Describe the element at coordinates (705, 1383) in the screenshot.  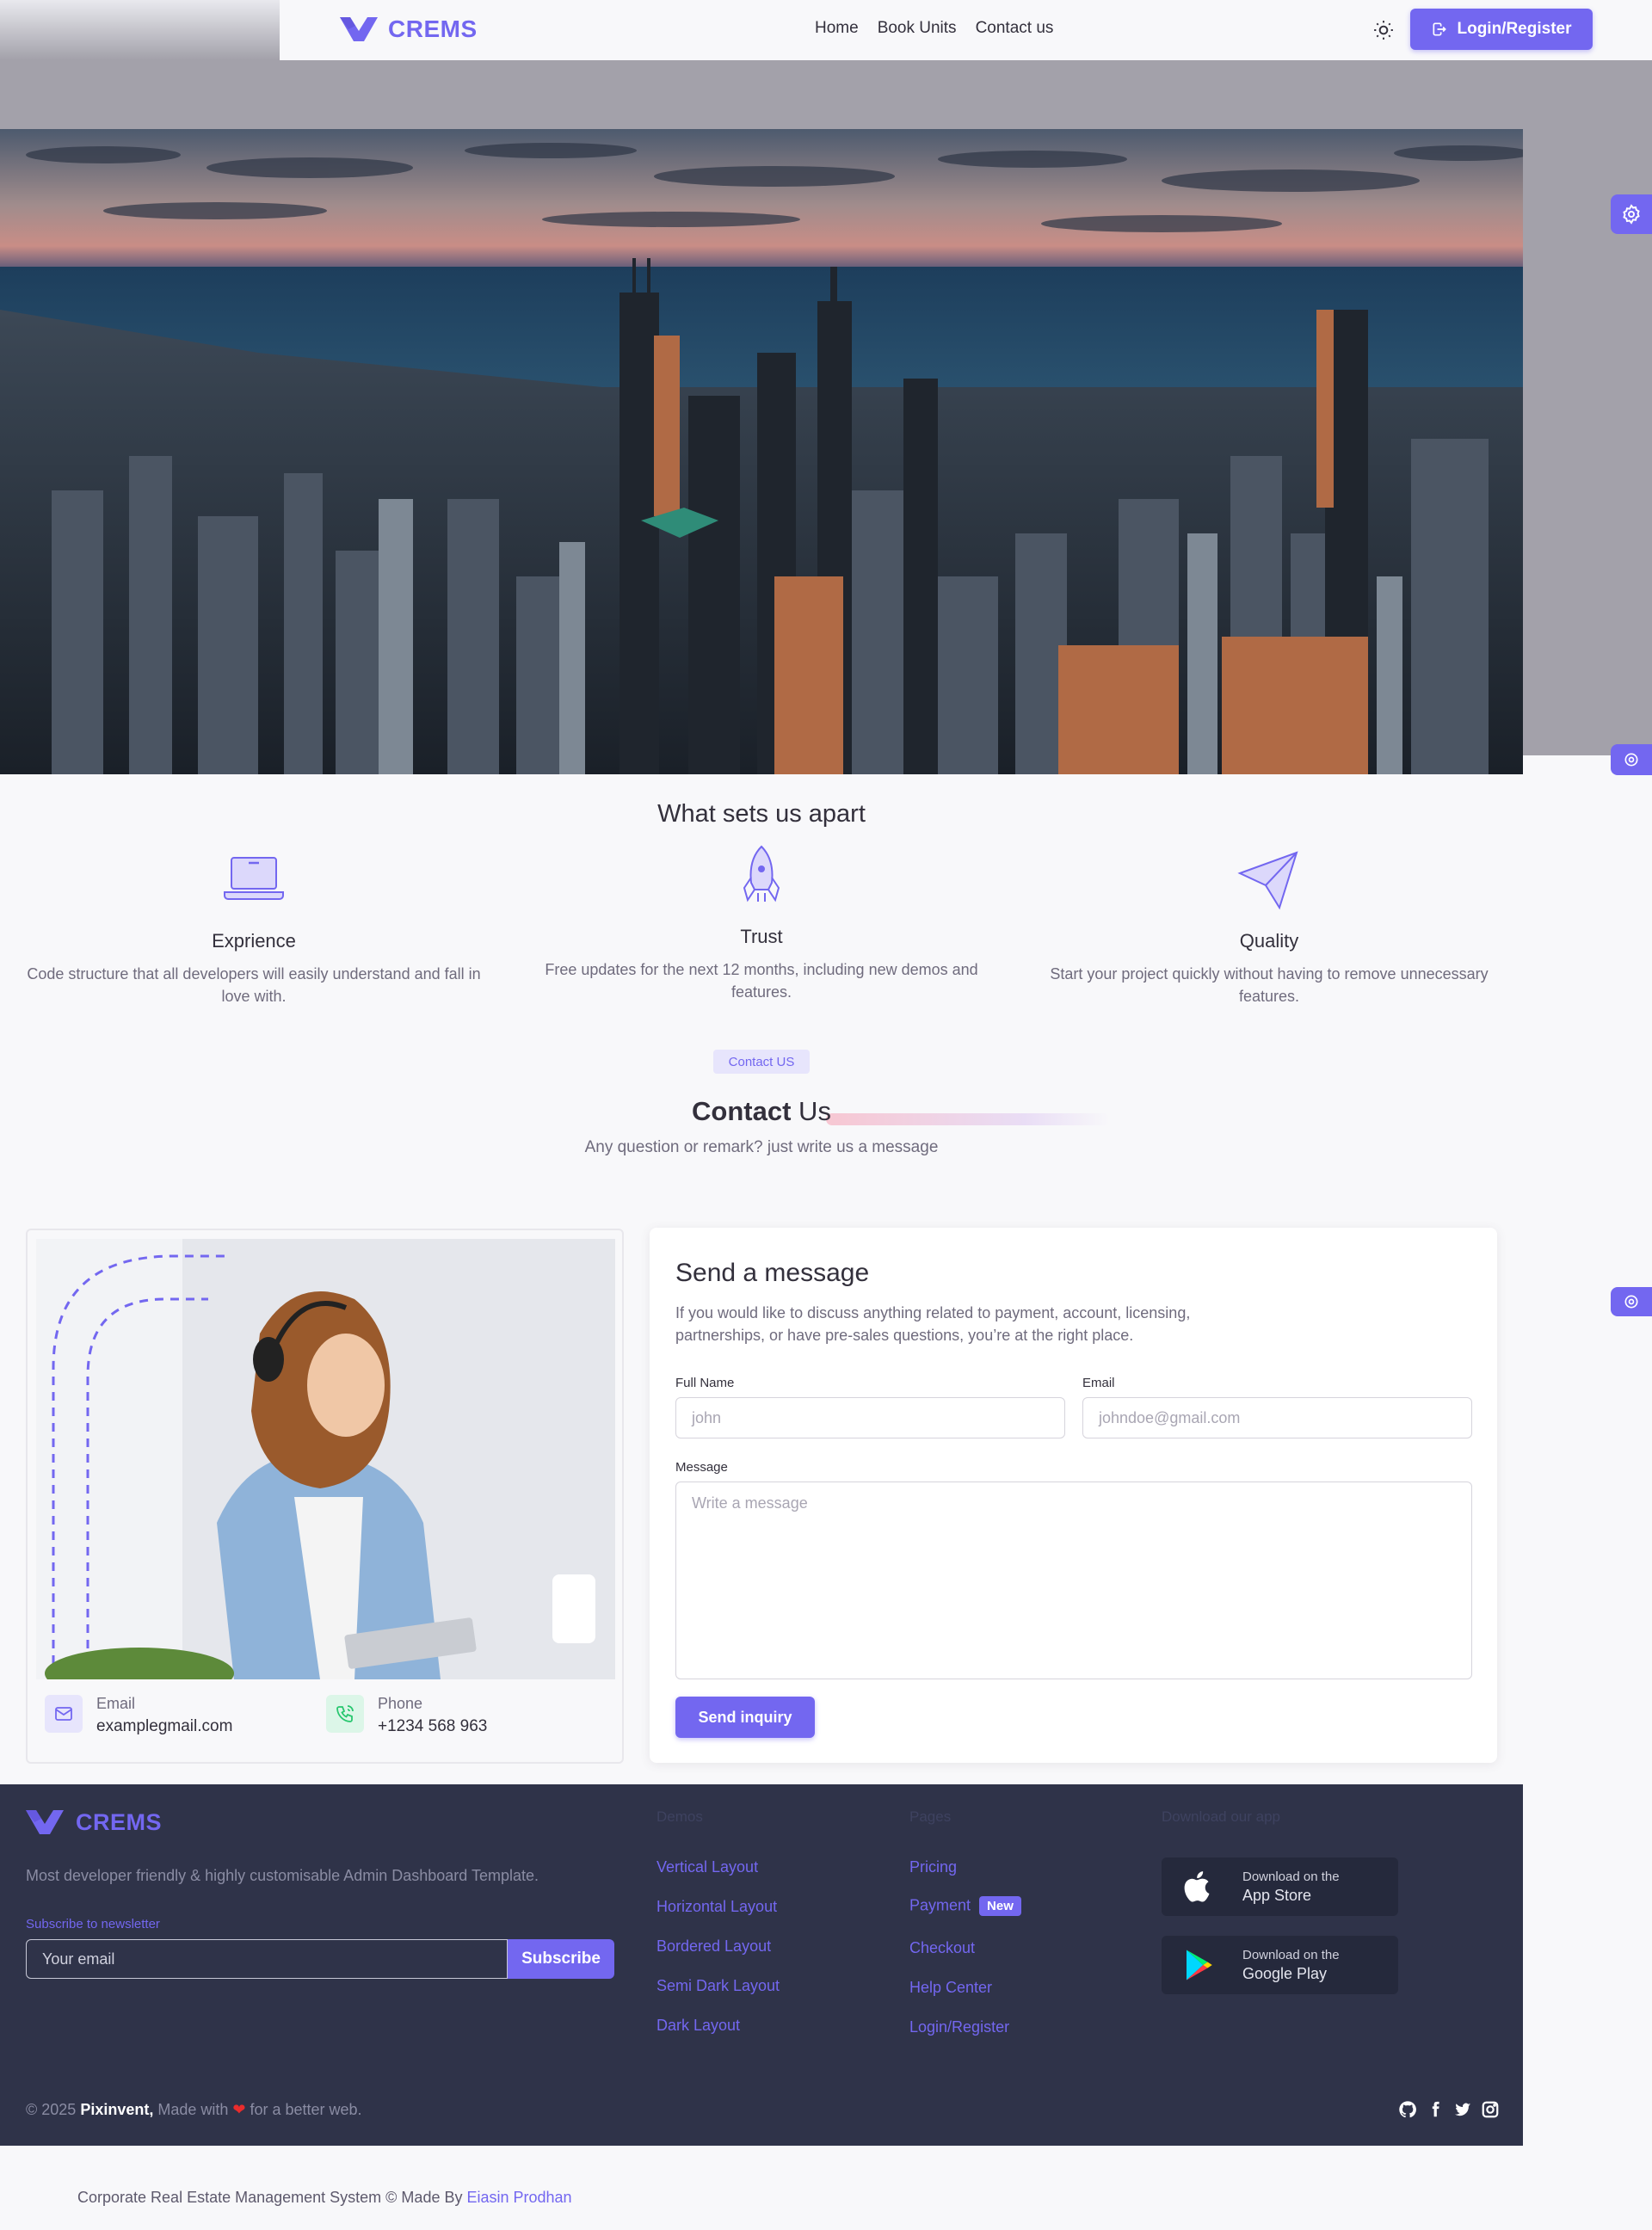
I see `full-name-label: Full Name` at that location.